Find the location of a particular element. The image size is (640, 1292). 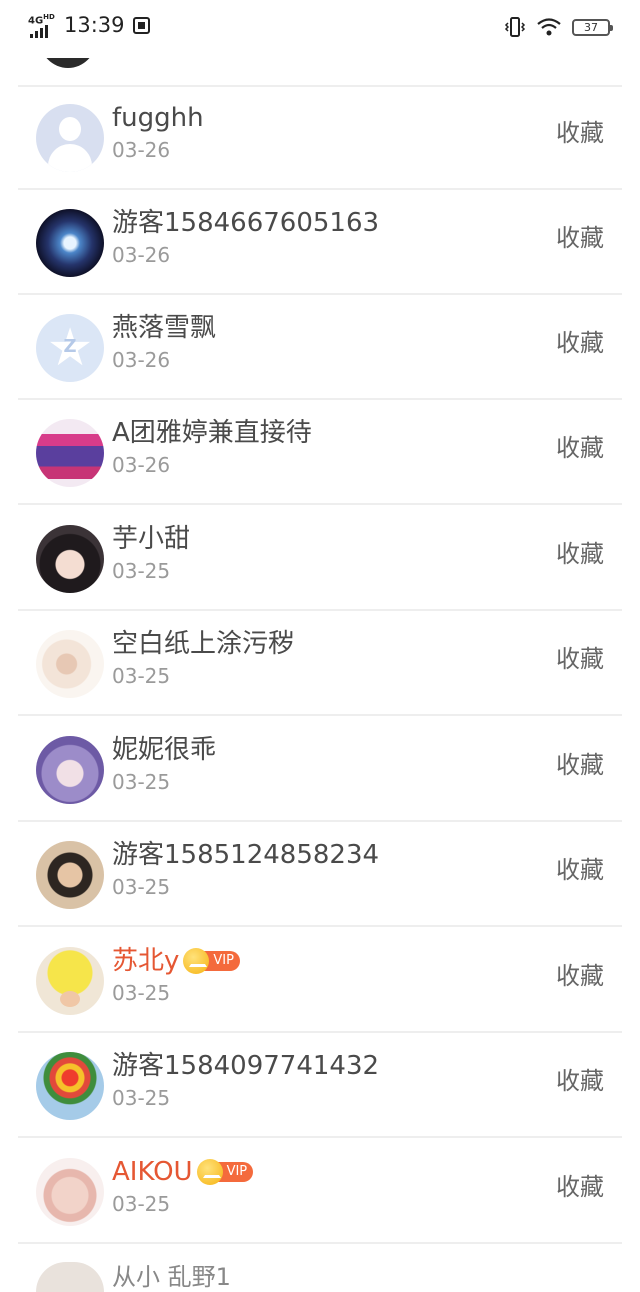

username: 妮妮很乖 is located at coordinates (164, 750).